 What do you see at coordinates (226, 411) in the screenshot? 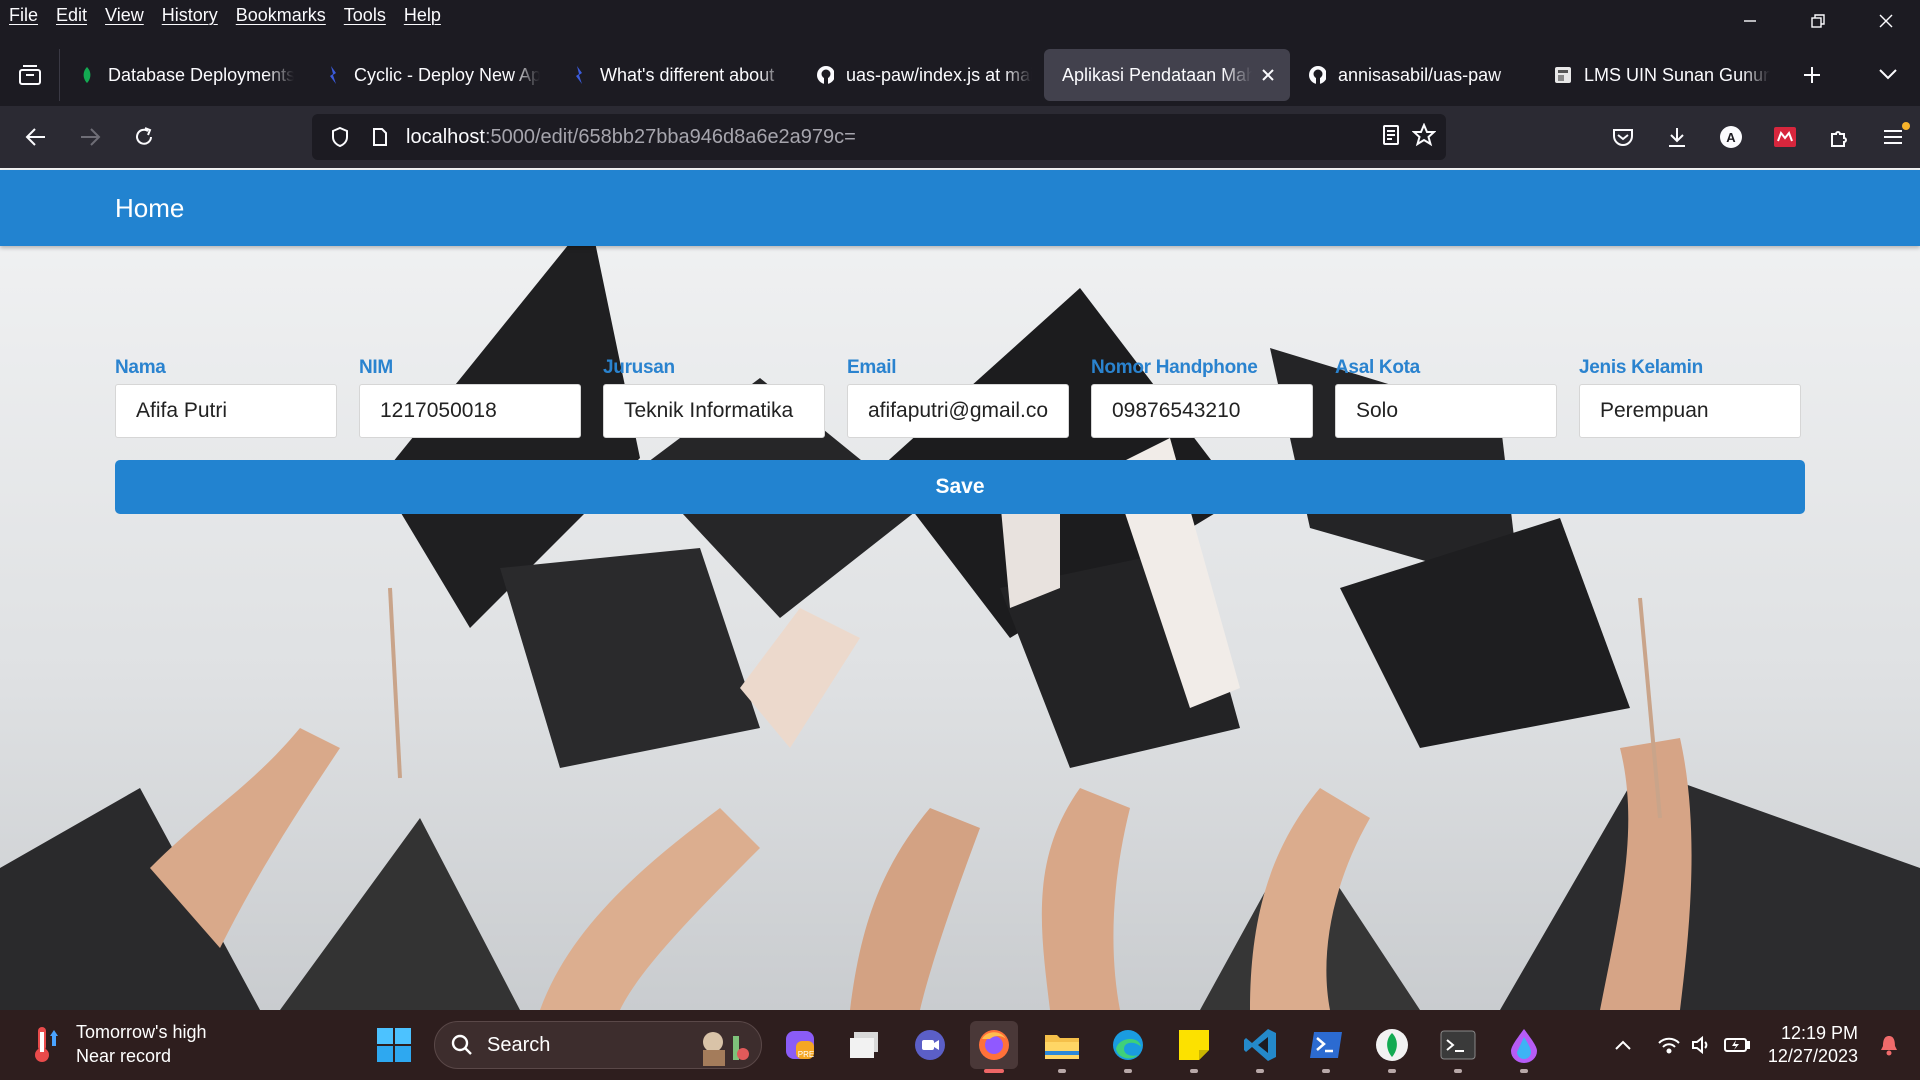
I see `nama-input` at bounding box center [226, 411].